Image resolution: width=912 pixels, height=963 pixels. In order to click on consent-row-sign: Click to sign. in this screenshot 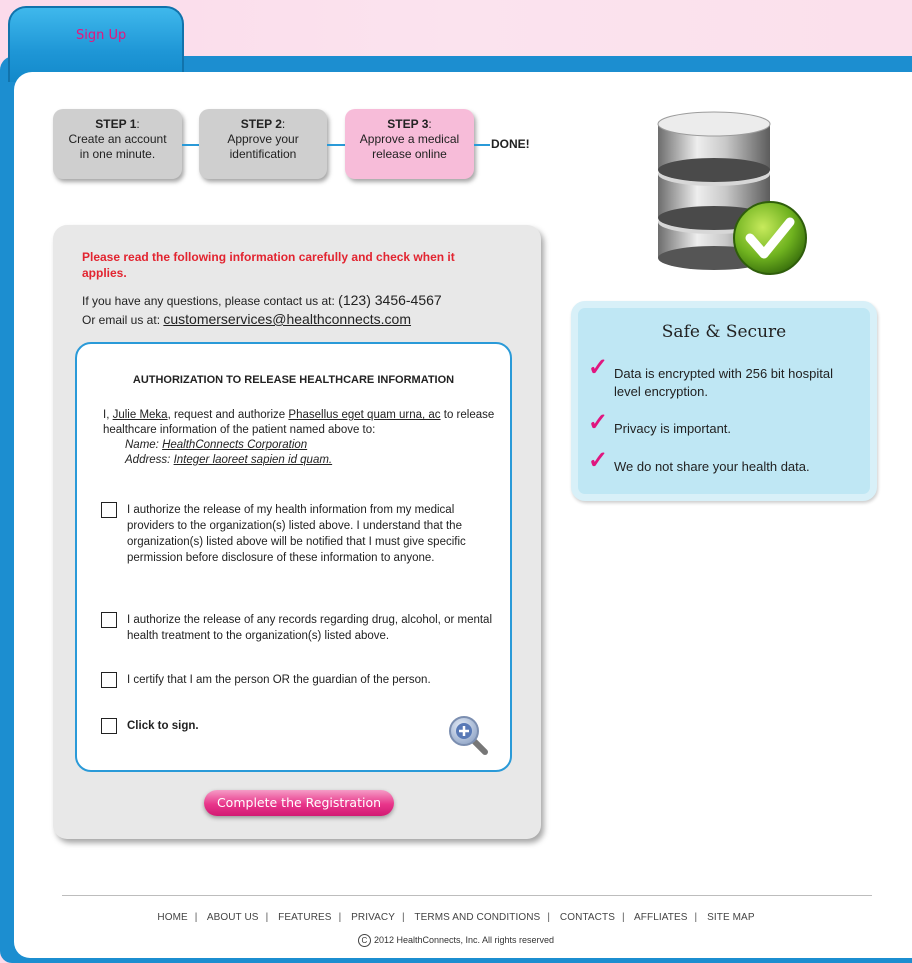, I will do `click(298, 726)`.